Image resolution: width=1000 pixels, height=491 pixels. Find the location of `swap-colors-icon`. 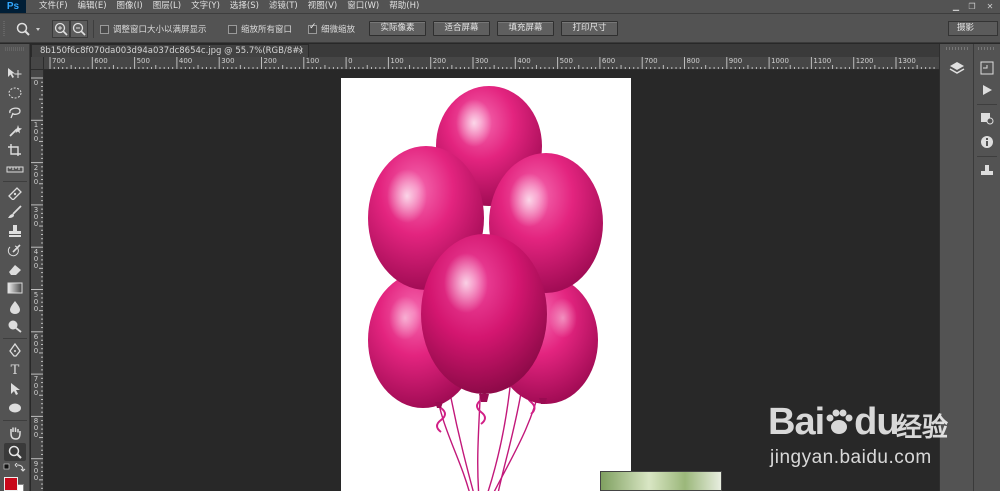

swap-colors-icon is located at coordinates (15, 468).